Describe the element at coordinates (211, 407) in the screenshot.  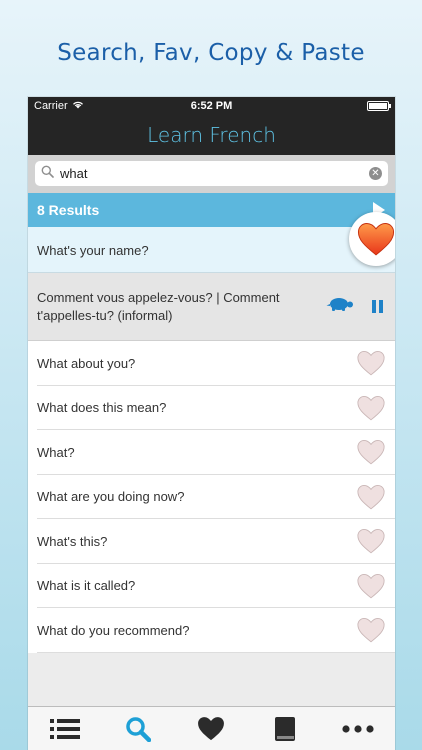
I see `list-item: What does this mean?` at that location.